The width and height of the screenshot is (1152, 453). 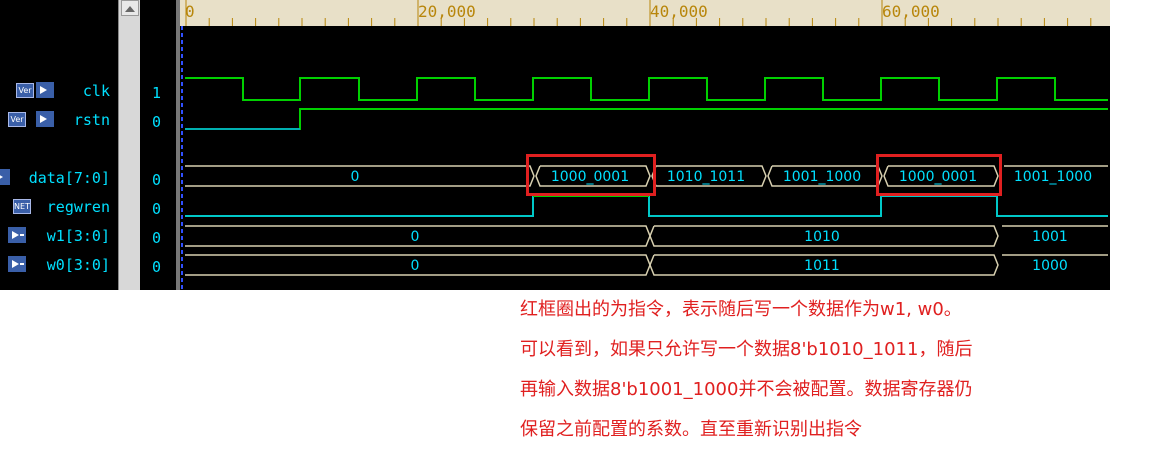 I want to click on signal-name: rstn, so click(x=91, y=120).